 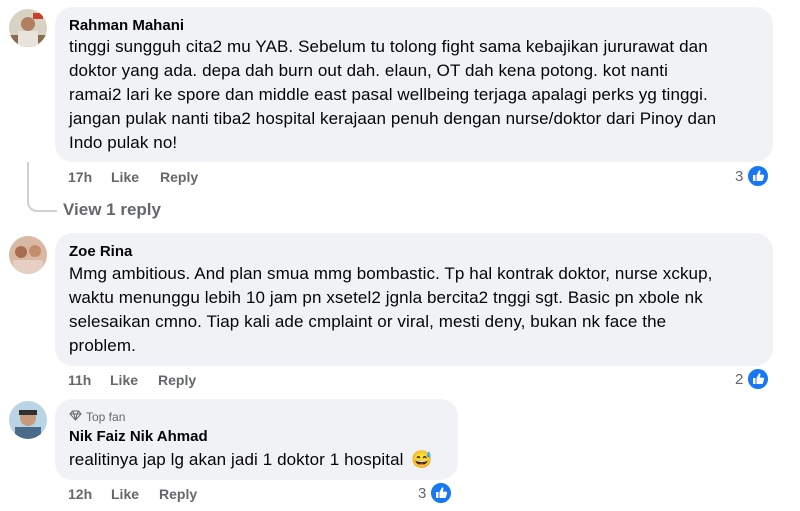 I want to click on top-fan-badge: Top fan, so click(x=97, y=416).